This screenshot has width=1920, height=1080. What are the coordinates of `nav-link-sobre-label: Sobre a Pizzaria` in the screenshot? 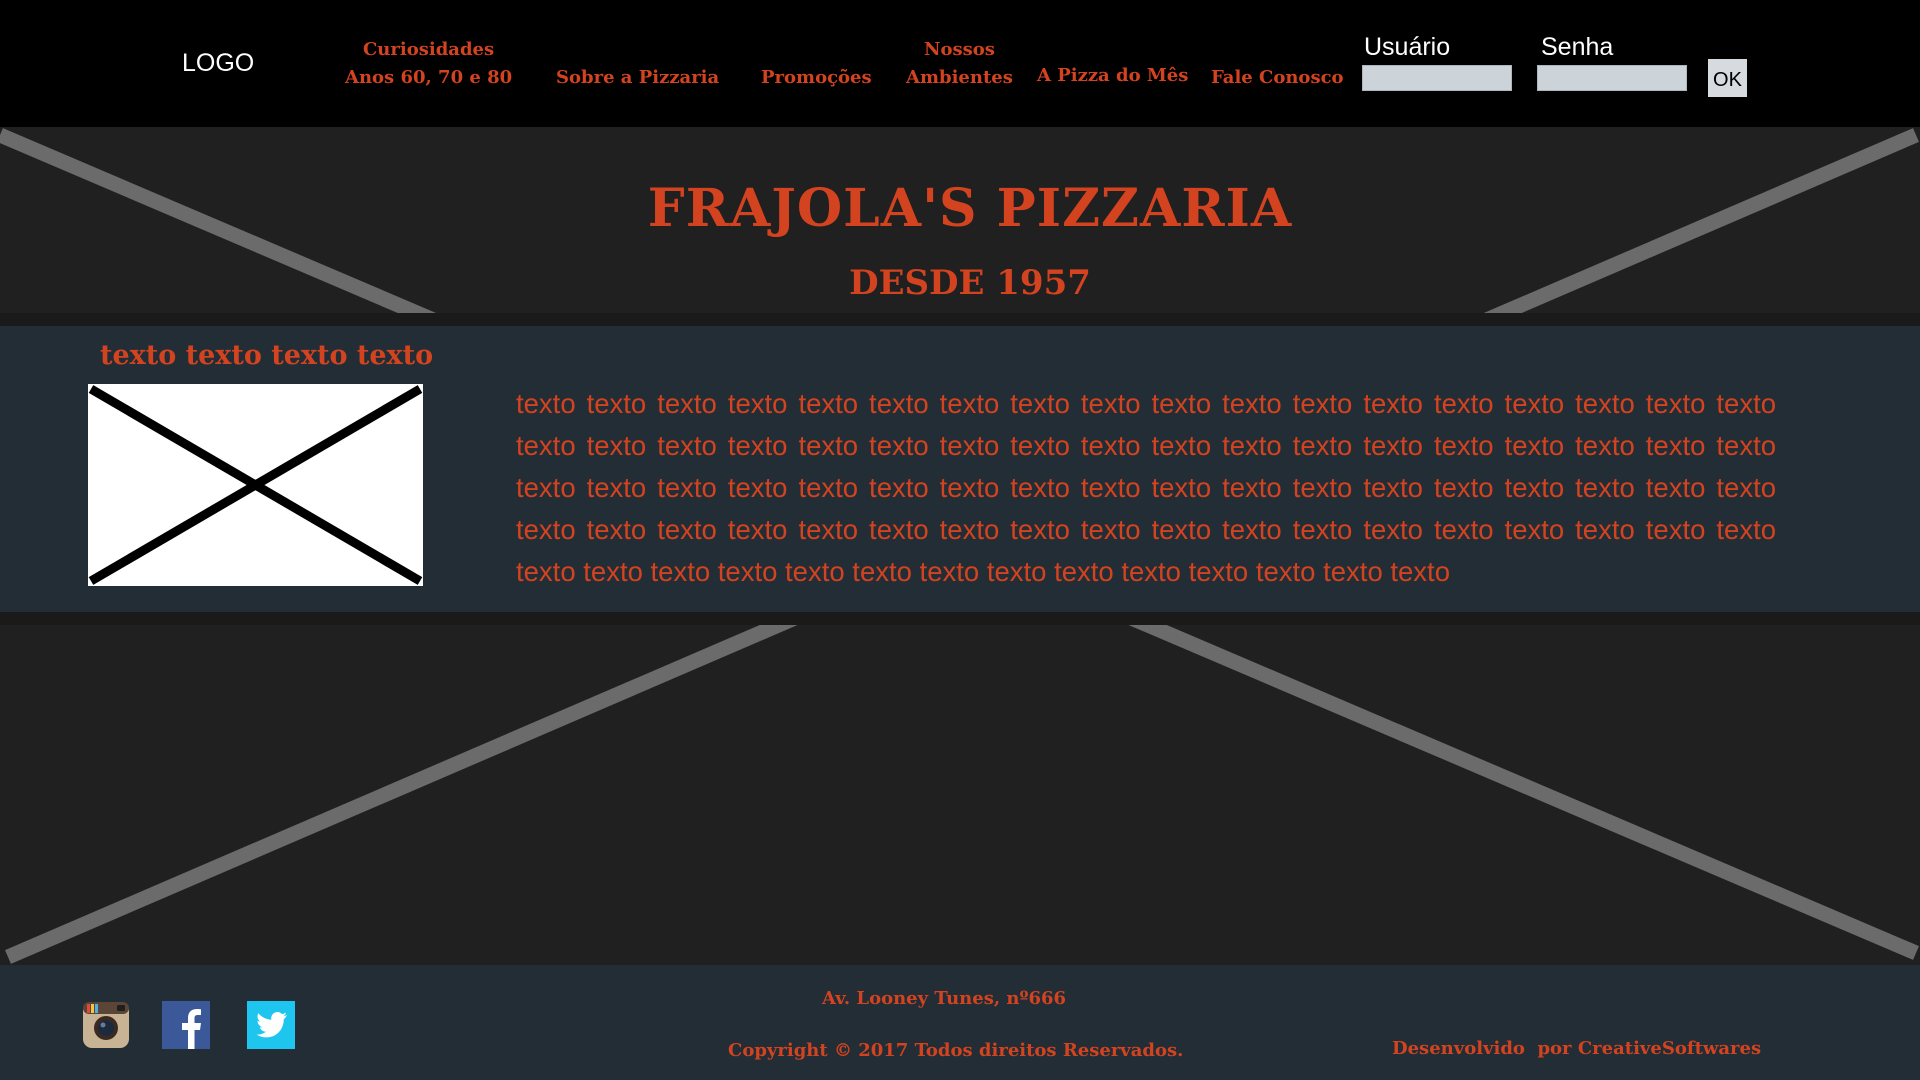 It's located at (638, 77).